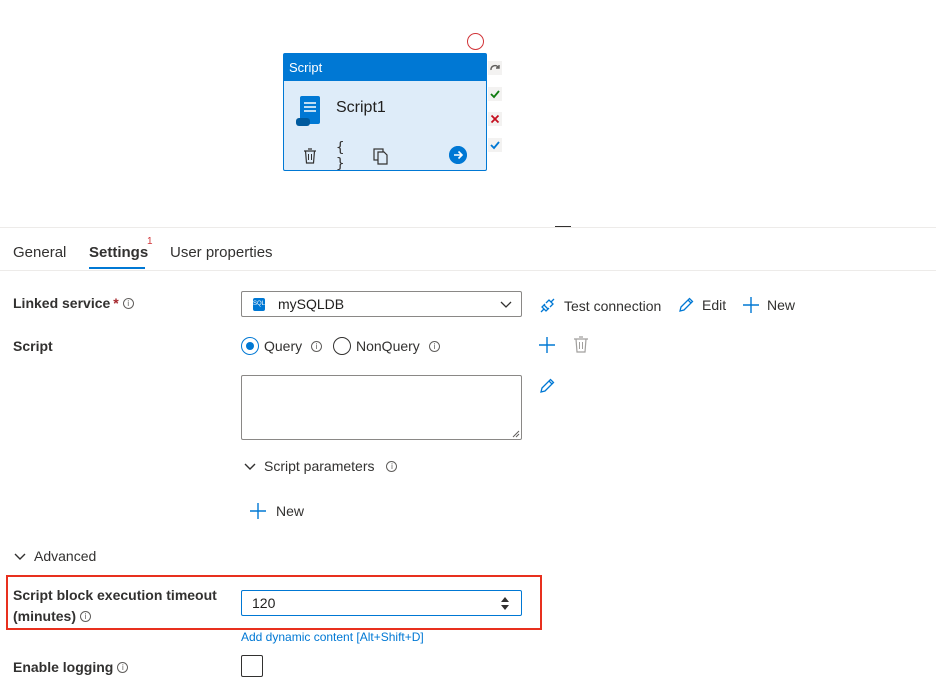 Image resolution: width=936 pixels, height=700 pixels. Describe the element at coordinates (118, 252) in the screenshot. I see `tab-settings: Settings` at that location.